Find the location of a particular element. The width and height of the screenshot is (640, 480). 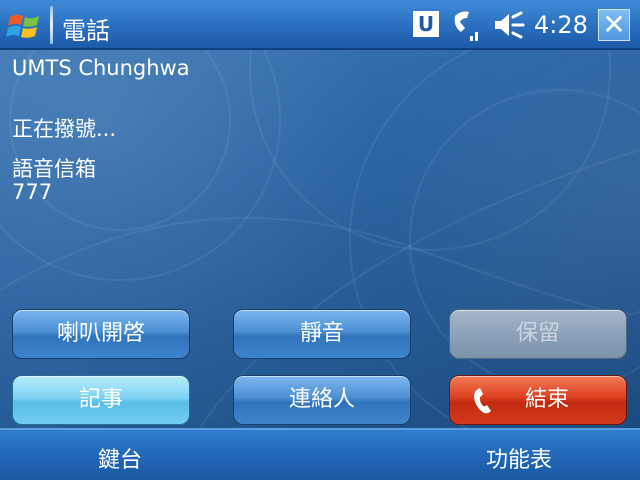

mute-button: 靜音 is located at coordinates (322, 334).